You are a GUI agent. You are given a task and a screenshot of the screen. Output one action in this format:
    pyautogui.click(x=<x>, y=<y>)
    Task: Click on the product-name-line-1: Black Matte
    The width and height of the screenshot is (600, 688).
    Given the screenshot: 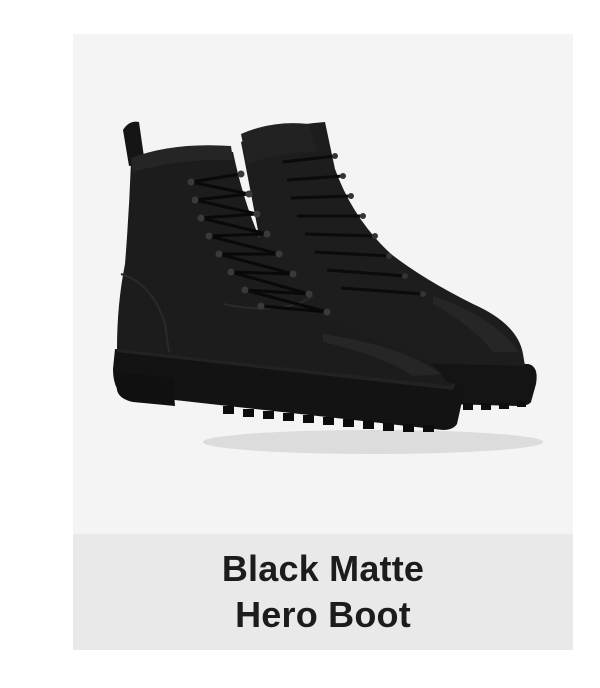 What is the action you would take?
    pyautogui.click(x=323, y=568)
    